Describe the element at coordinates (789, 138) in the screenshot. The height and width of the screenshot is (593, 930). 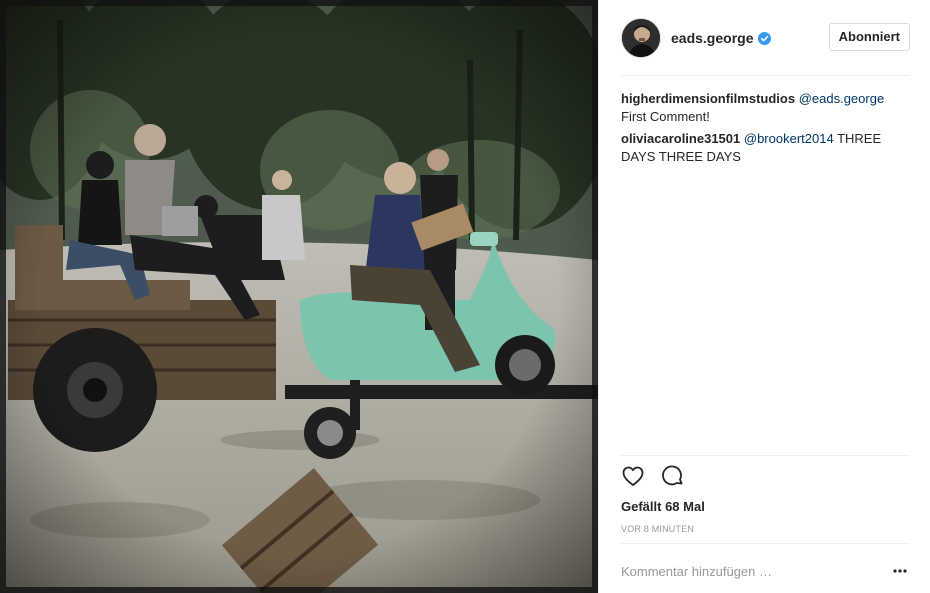
I see `comment-mention: @brookert2014` at that location.